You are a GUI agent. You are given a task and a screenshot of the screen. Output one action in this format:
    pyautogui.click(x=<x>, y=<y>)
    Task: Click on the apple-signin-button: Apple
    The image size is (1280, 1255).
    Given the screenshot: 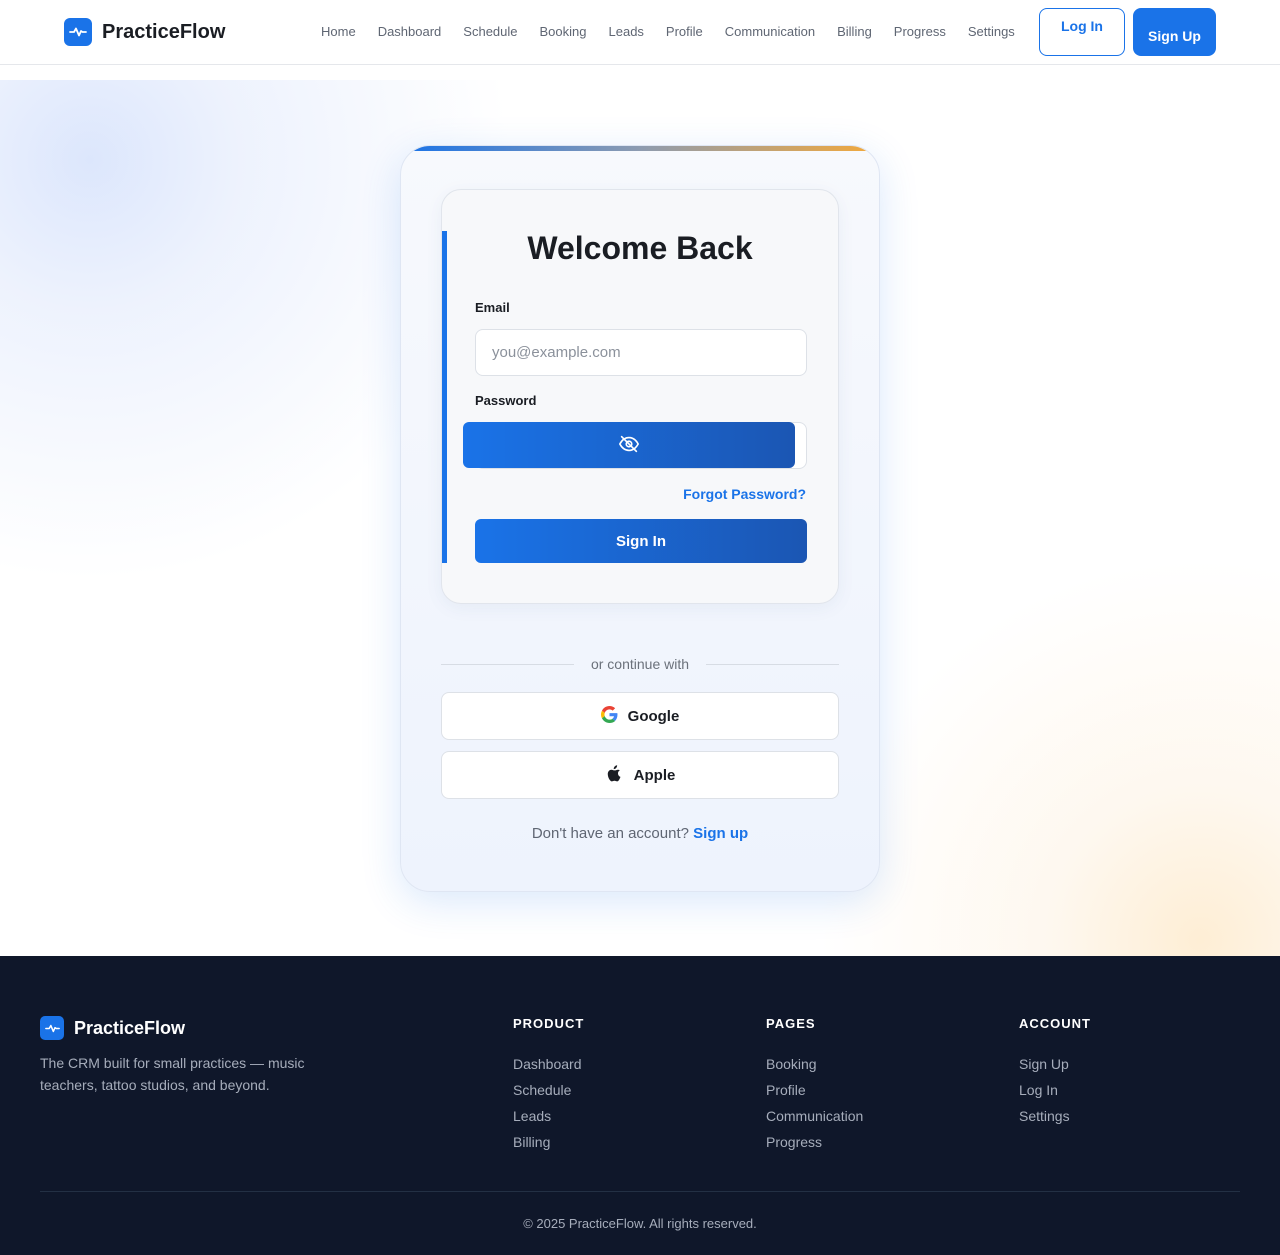 What is the action you would take?
    pyautogui.click(x=640, y=775)
    